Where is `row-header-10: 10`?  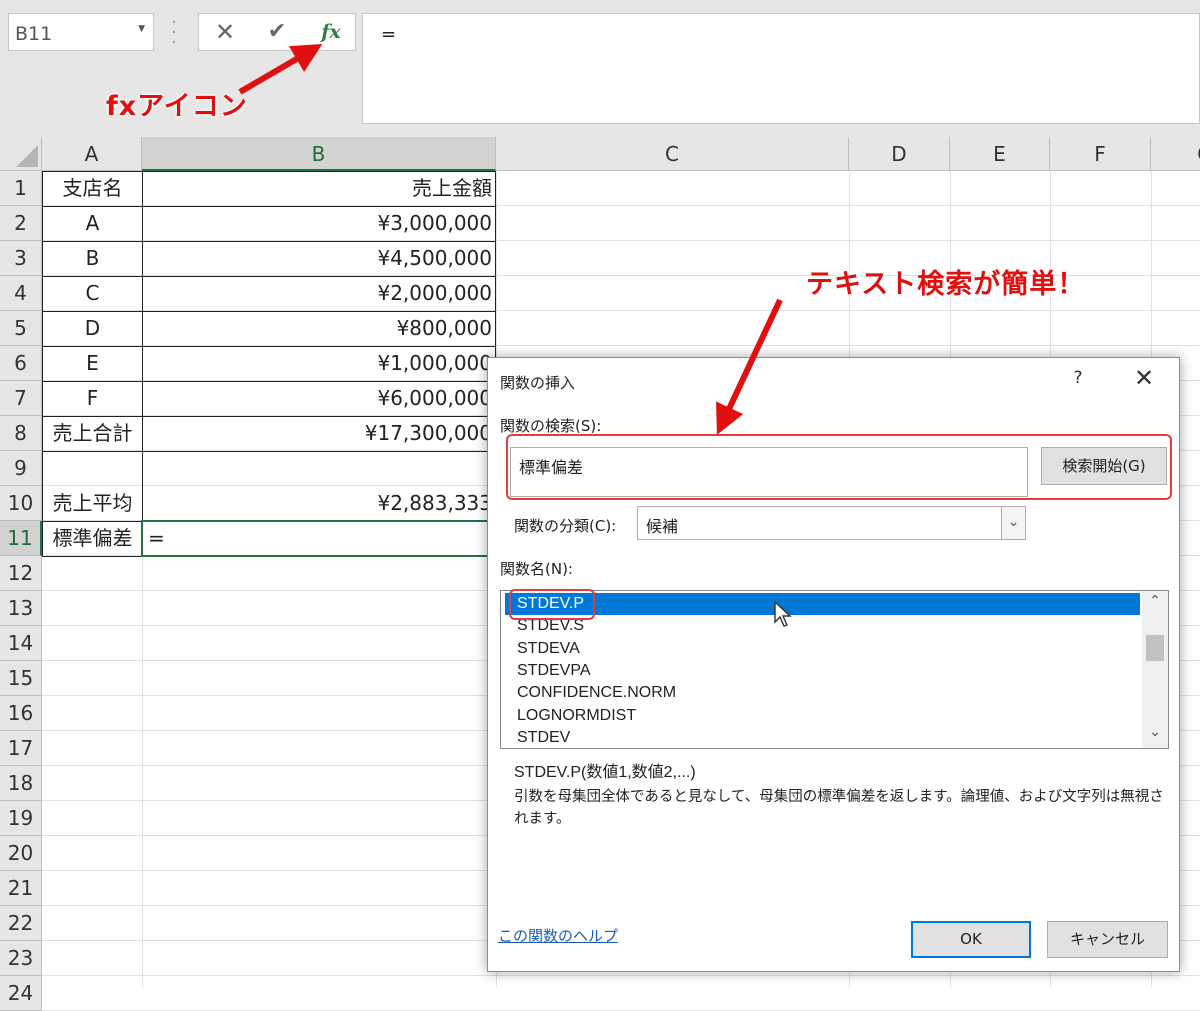 row-header-10: 10 is located at coordinates (21, 503).